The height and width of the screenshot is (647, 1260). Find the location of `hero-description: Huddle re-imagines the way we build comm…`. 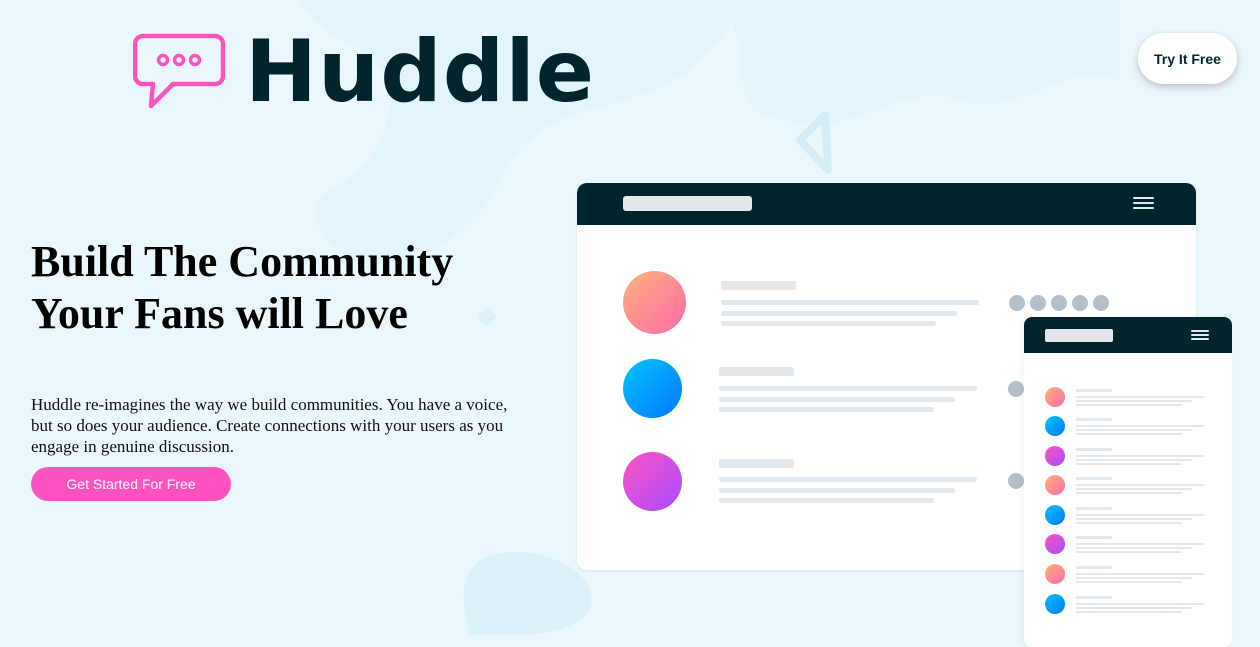

hero-description: Huddle re-imagines the way we build comm… is located at coordinates (269, 425).